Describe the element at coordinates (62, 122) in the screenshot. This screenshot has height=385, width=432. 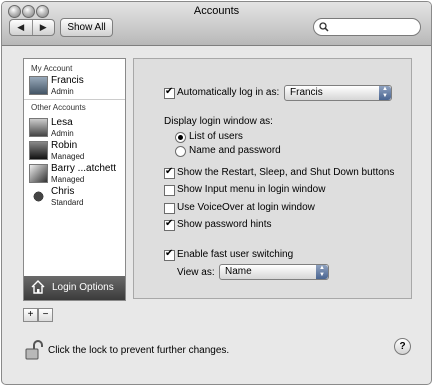
I see `account-name: Lesa` at that location.